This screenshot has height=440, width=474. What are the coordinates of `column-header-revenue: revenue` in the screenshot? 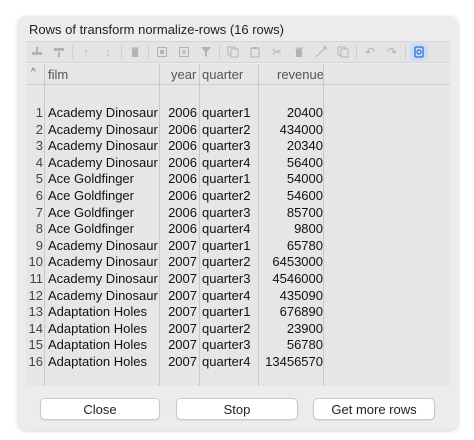 It's located at (300, 74).